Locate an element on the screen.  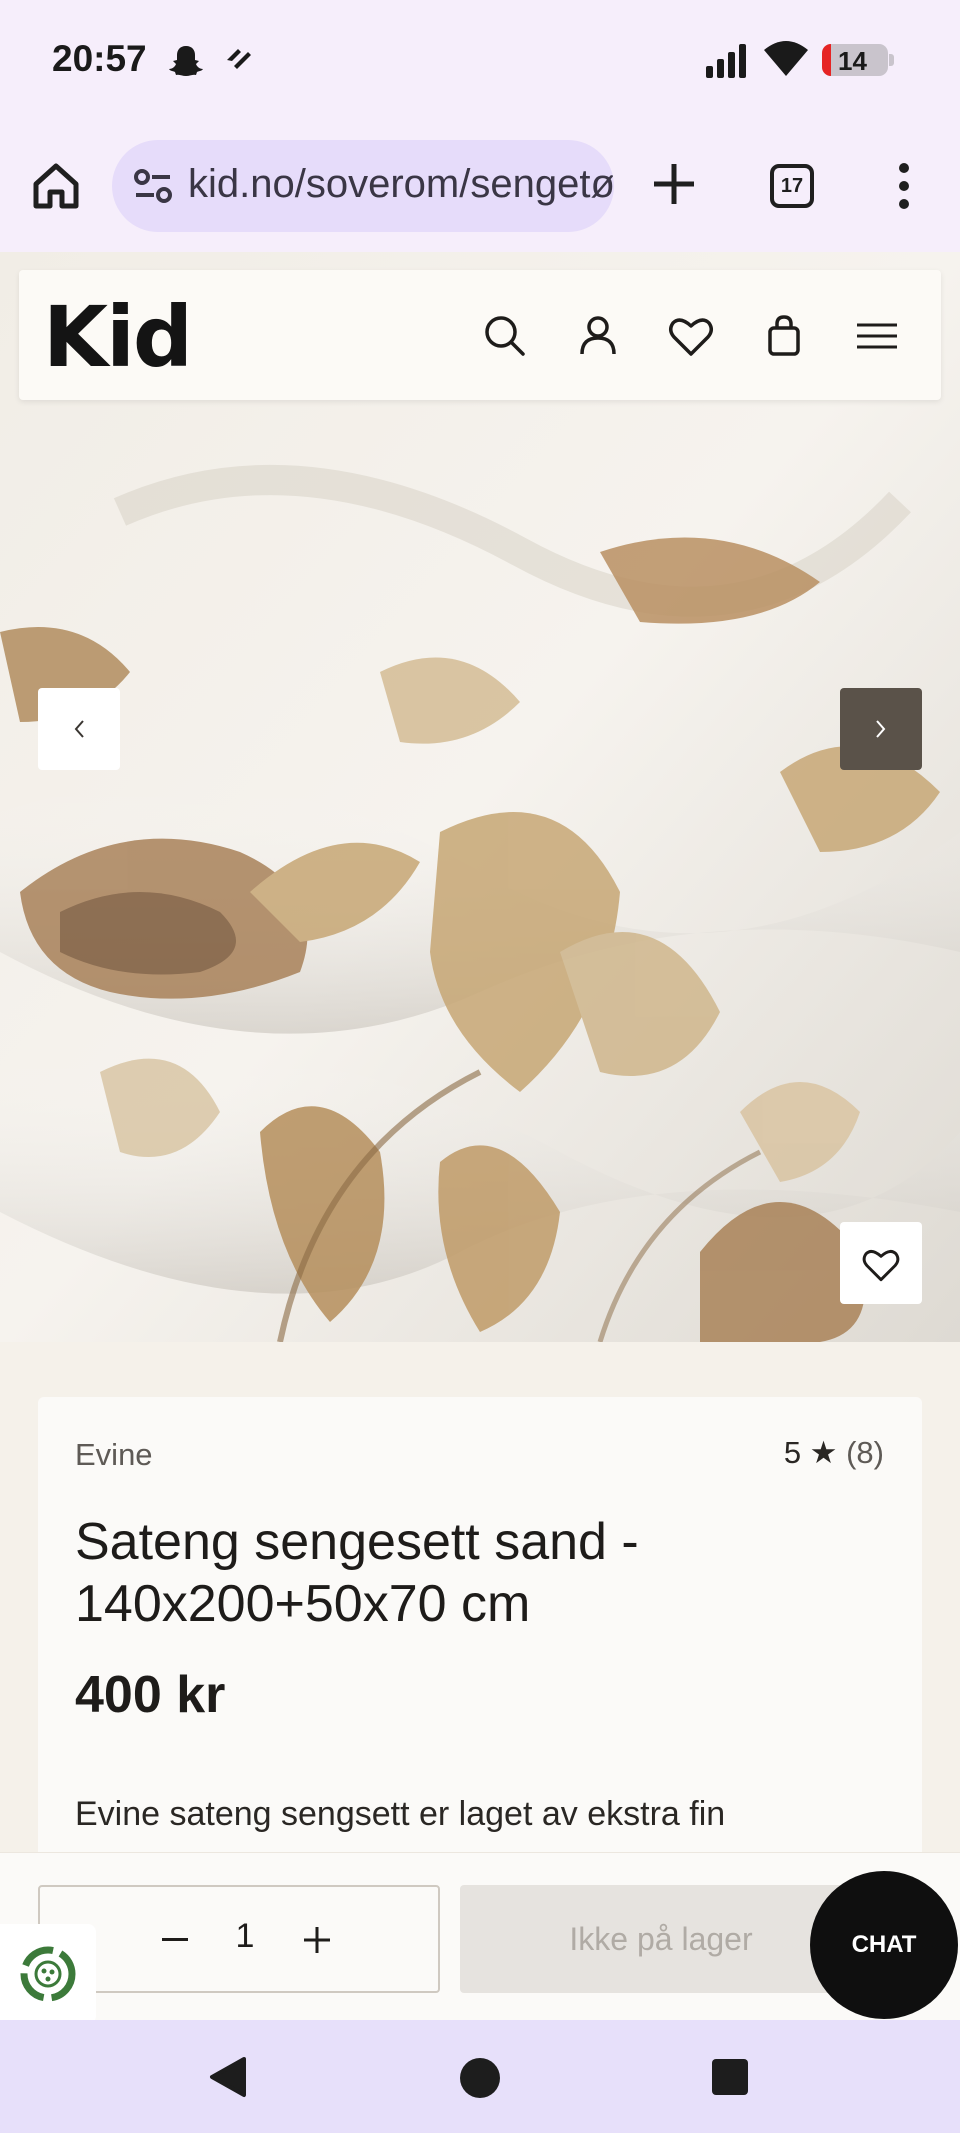
carousel-next-button is located at coordinates (881, 729).